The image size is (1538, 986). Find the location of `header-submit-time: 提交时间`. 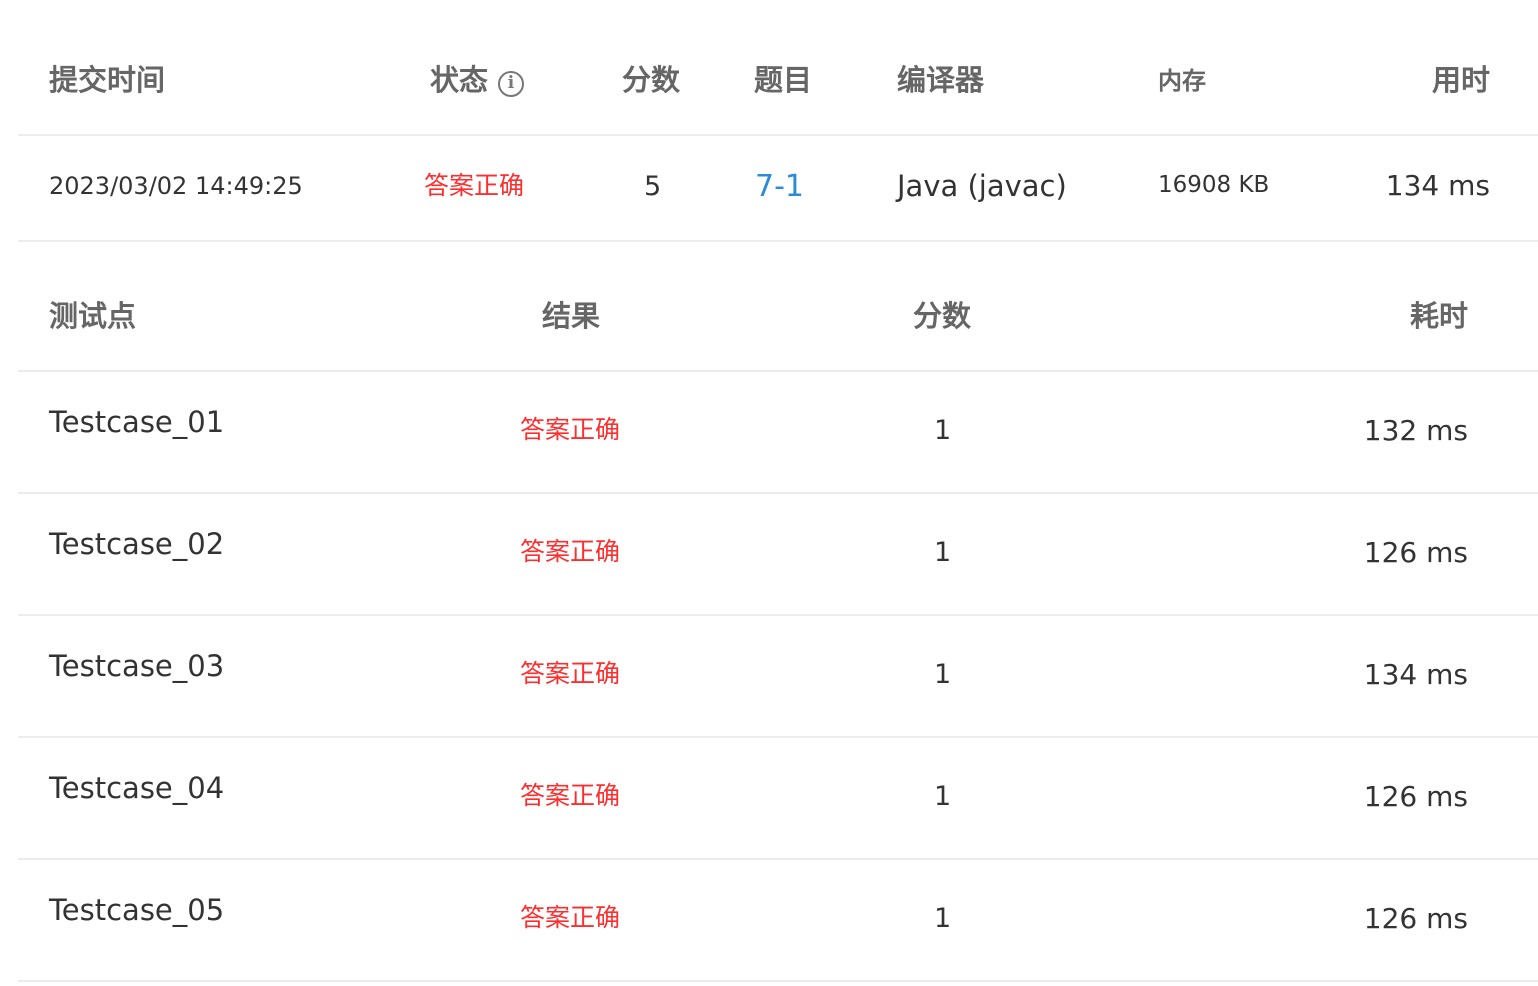

header-submit-time: 提交时间 is located at coordinates (107, 80).